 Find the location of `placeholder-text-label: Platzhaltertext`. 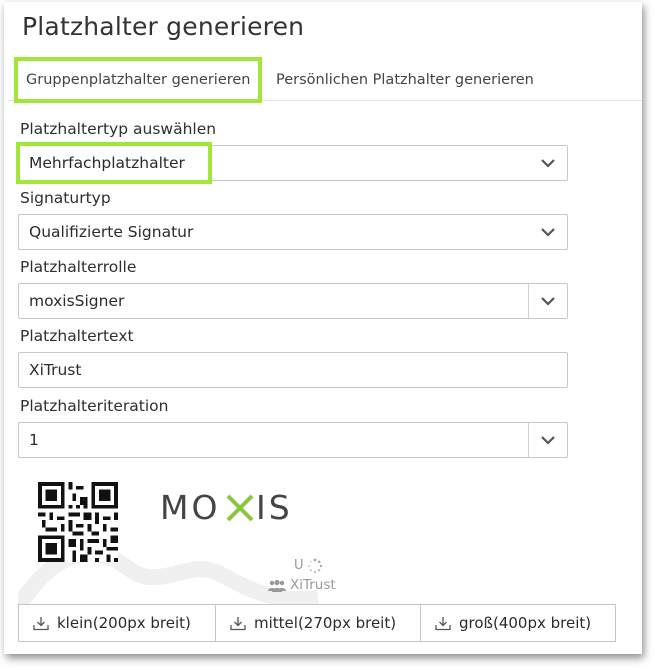

placeholder-text-label: Platzhaltertext is located at coordinates (77, 336).